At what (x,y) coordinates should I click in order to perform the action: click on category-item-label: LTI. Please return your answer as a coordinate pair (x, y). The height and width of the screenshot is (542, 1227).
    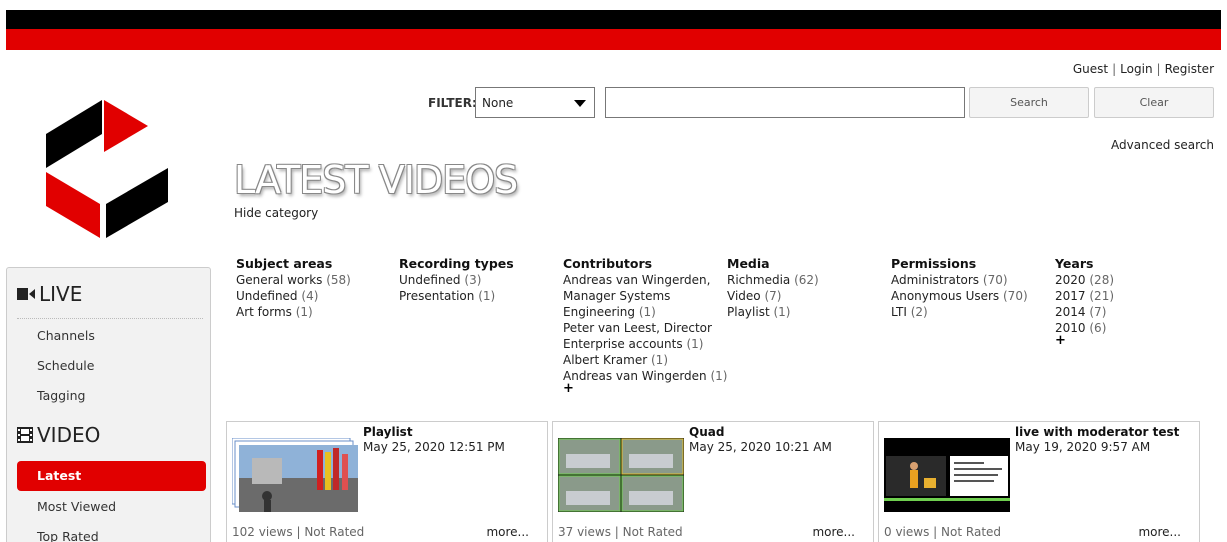
    Looking at the image, I should click on (899, 312).